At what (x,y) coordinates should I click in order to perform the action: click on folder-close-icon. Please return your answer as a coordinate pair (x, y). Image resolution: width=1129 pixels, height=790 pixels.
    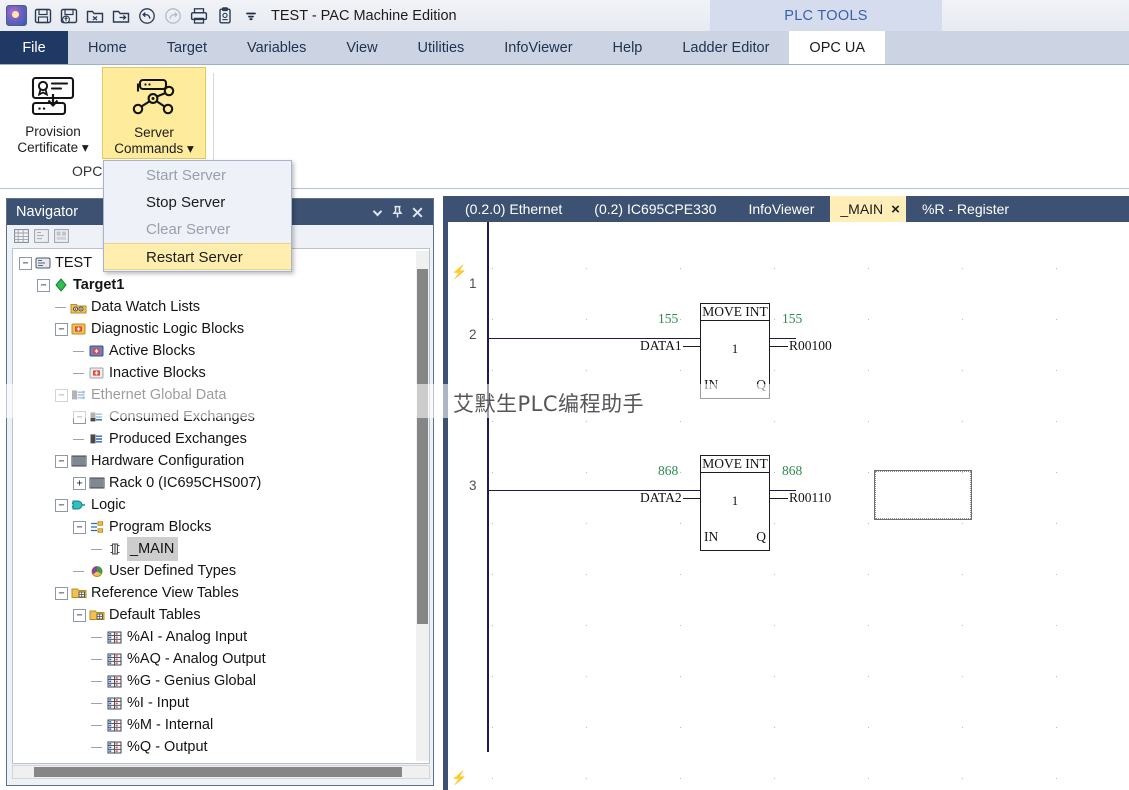
    Looking at the image, I should click on (94, 15).